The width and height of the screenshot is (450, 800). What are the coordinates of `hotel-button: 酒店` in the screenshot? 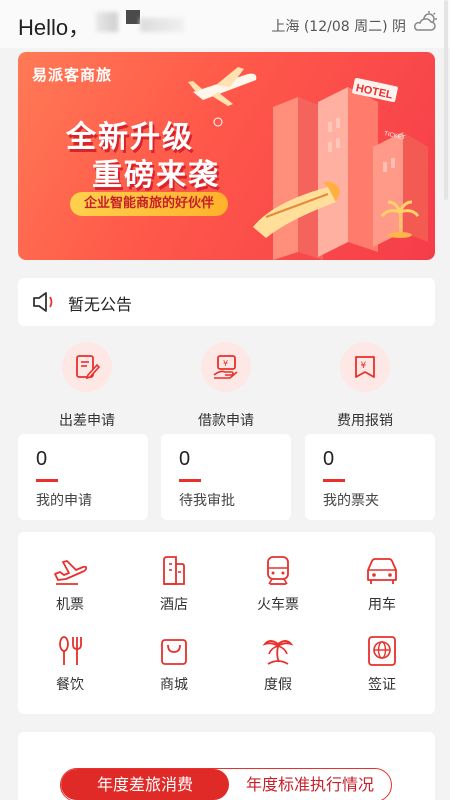 It's located at (174, 584).